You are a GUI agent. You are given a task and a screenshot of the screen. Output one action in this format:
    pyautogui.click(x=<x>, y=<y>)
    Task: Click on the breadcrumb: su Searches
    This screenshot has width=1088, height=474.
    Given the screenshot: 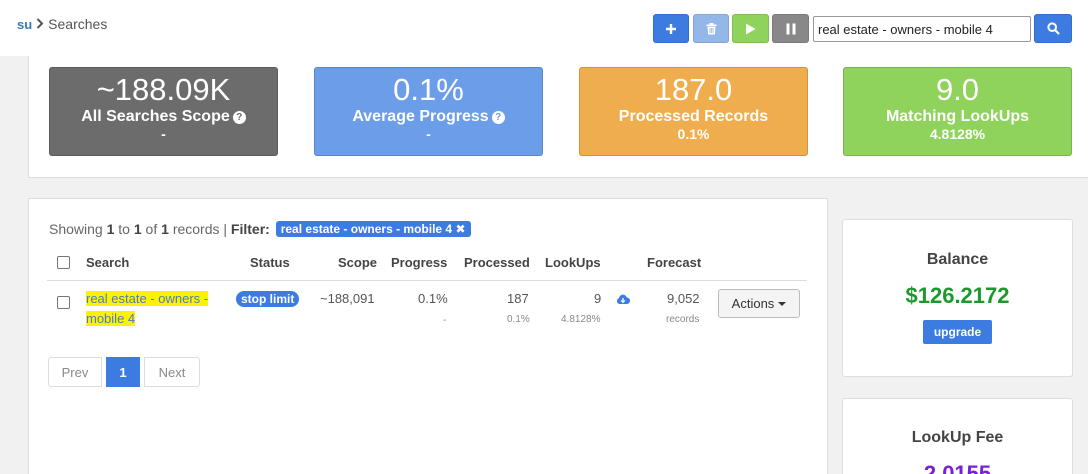 What is the action you would take?
    pyautogui.click(x=62, y=24)
    